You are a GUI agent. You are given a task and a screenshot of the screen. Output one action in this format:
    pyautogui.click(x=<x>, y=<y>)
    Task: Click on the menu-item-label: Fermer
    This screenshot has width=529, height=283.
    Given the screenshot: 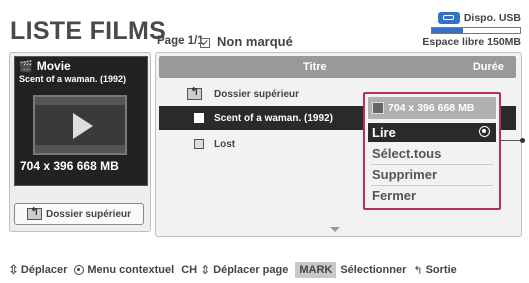 What is the action you would take?
    pyautogui.click(x=394, y=195)
    